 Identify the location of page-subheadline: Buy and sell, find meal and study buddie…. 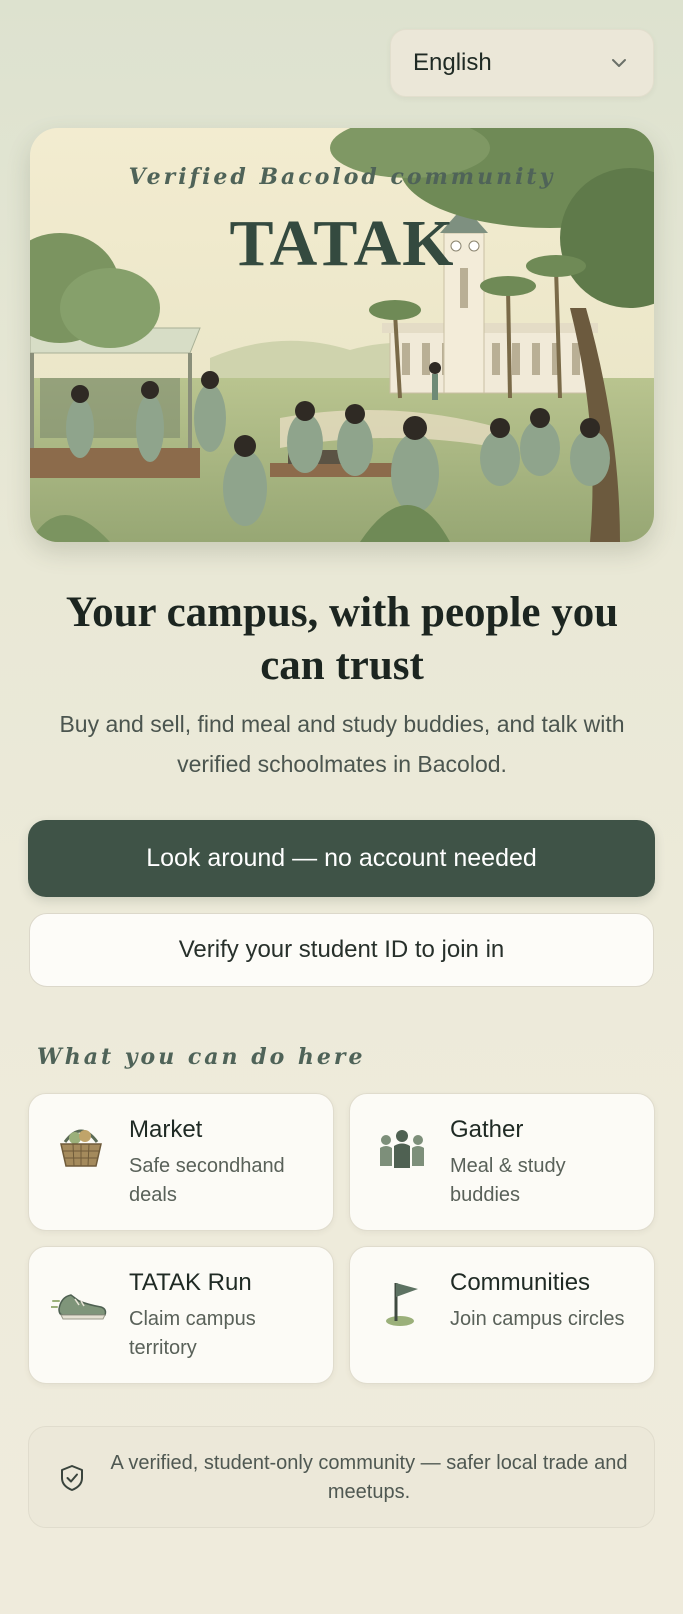
(342, 744).